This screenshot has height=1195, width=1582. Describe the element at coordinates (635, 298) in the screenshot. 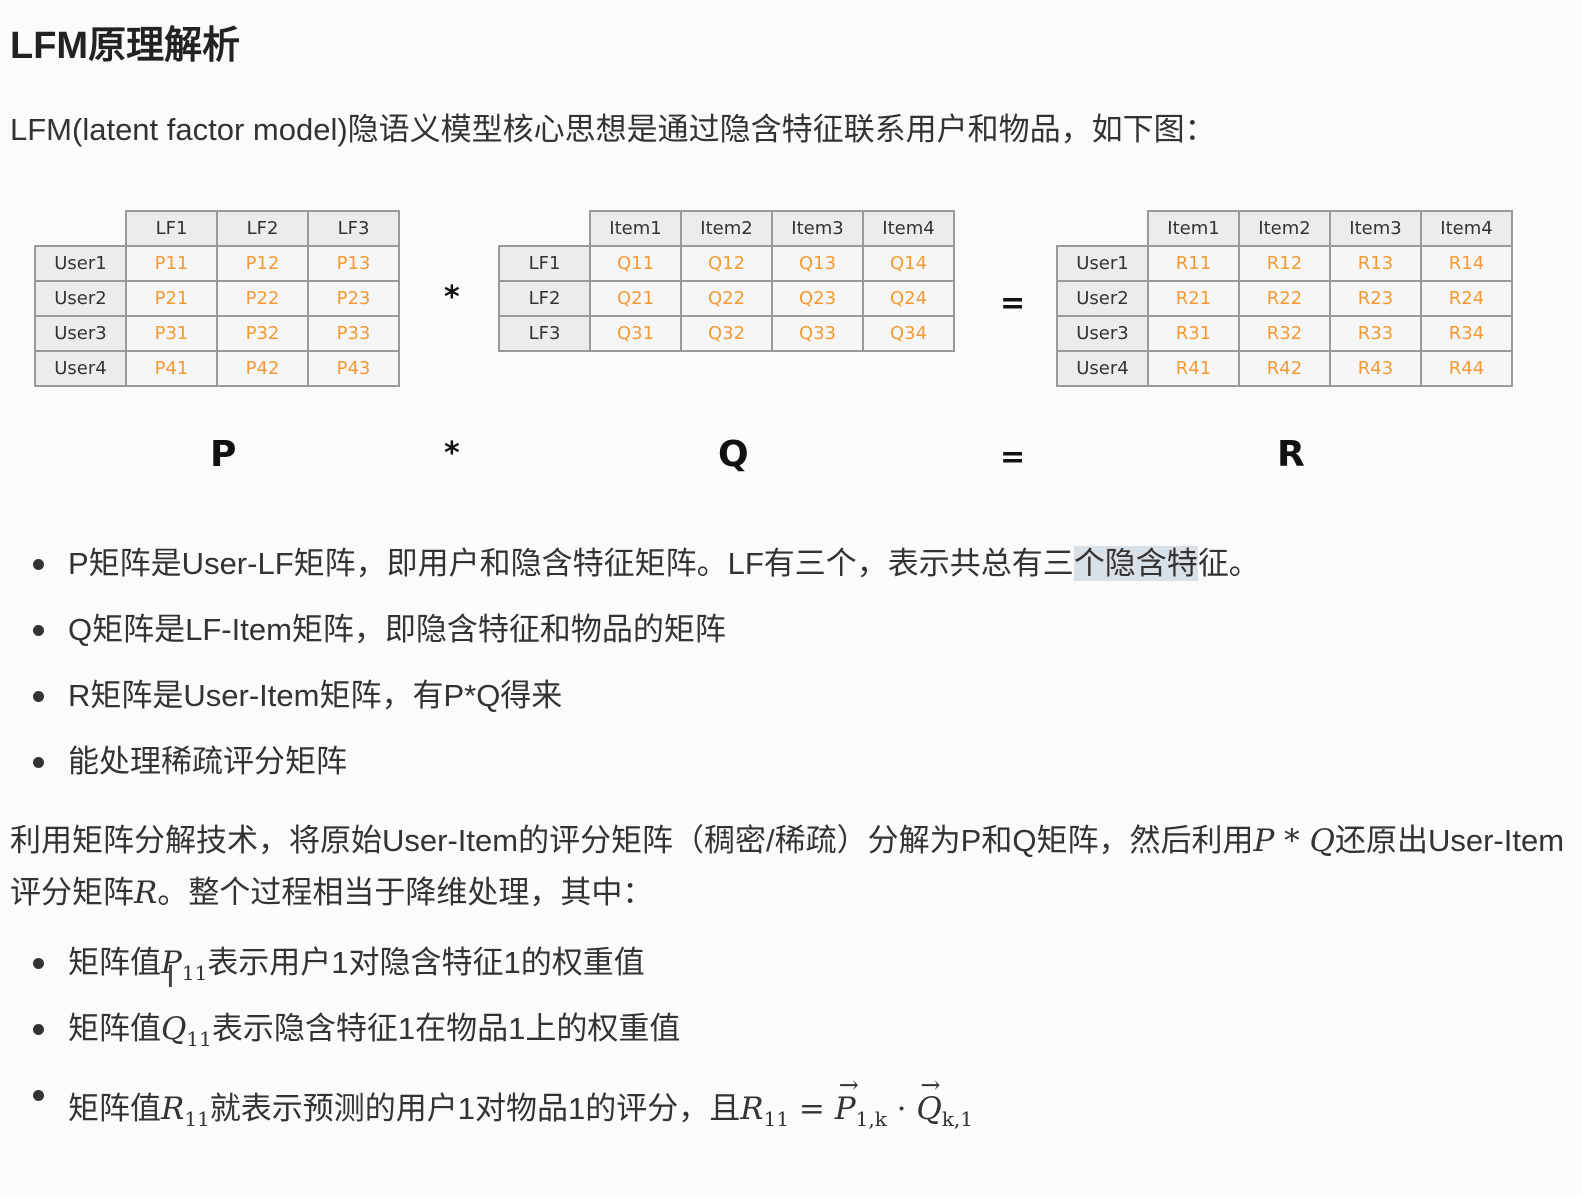

I see `matrix-cell: Q21` at that location.